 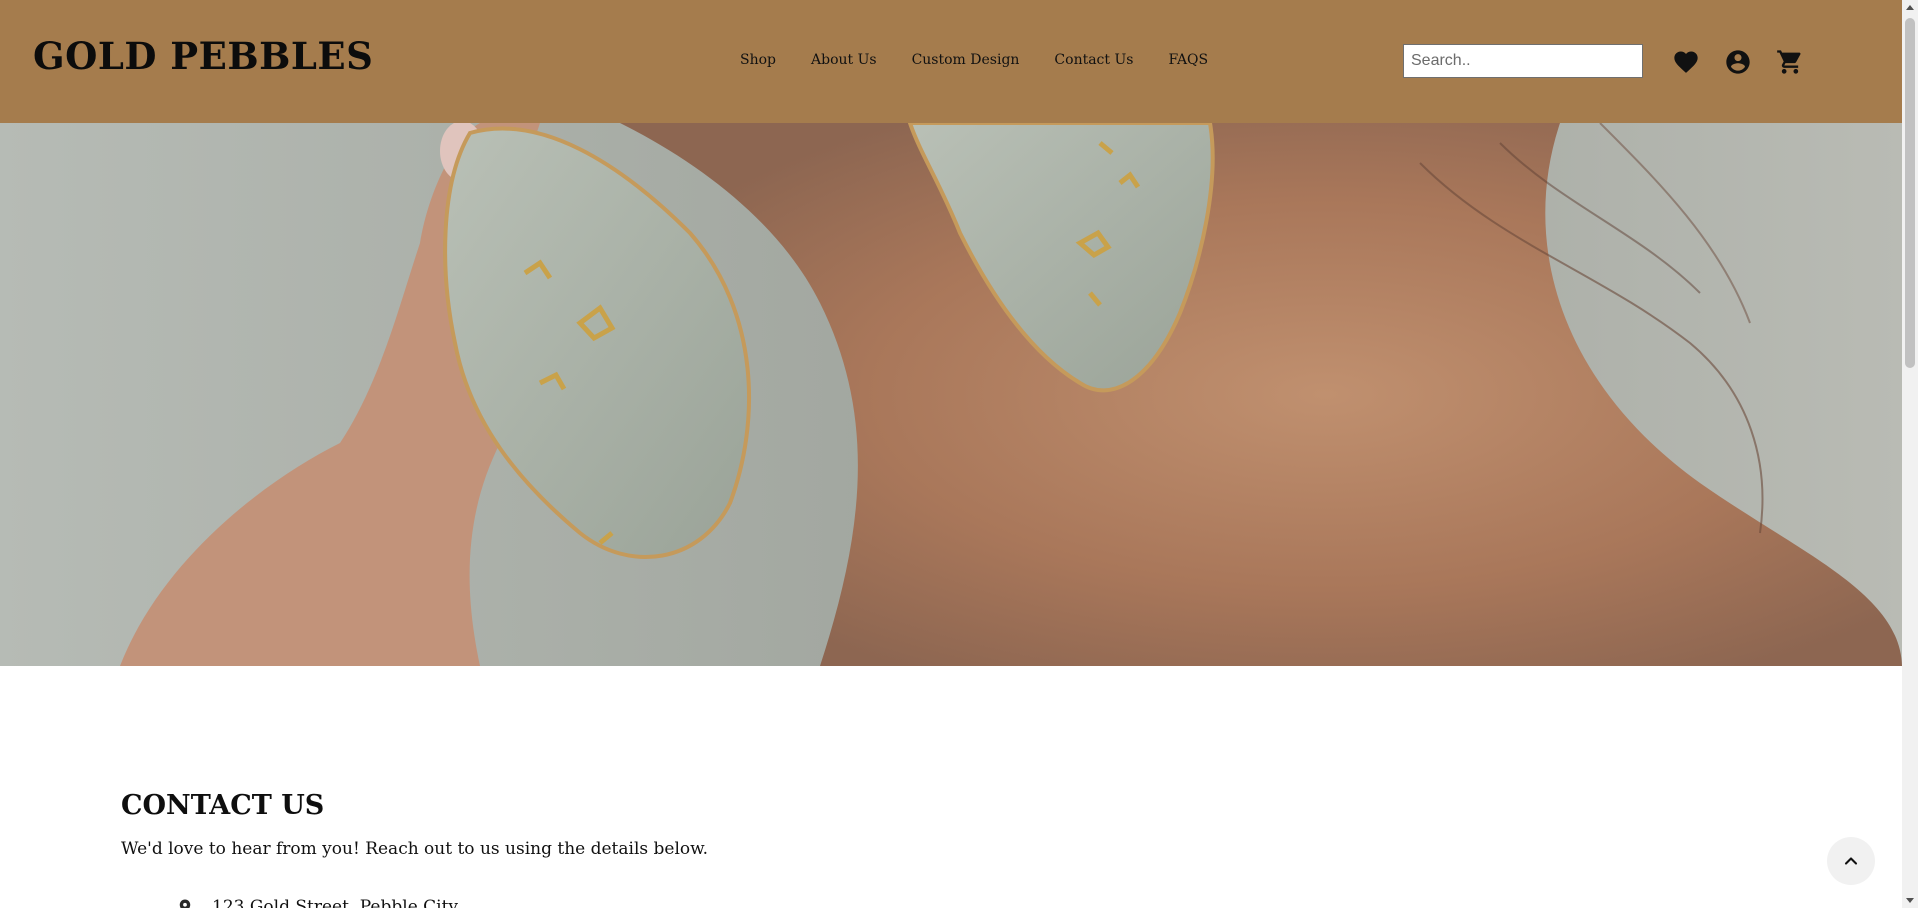 I want to click on heart-icon, so click(x=1686, y=62).